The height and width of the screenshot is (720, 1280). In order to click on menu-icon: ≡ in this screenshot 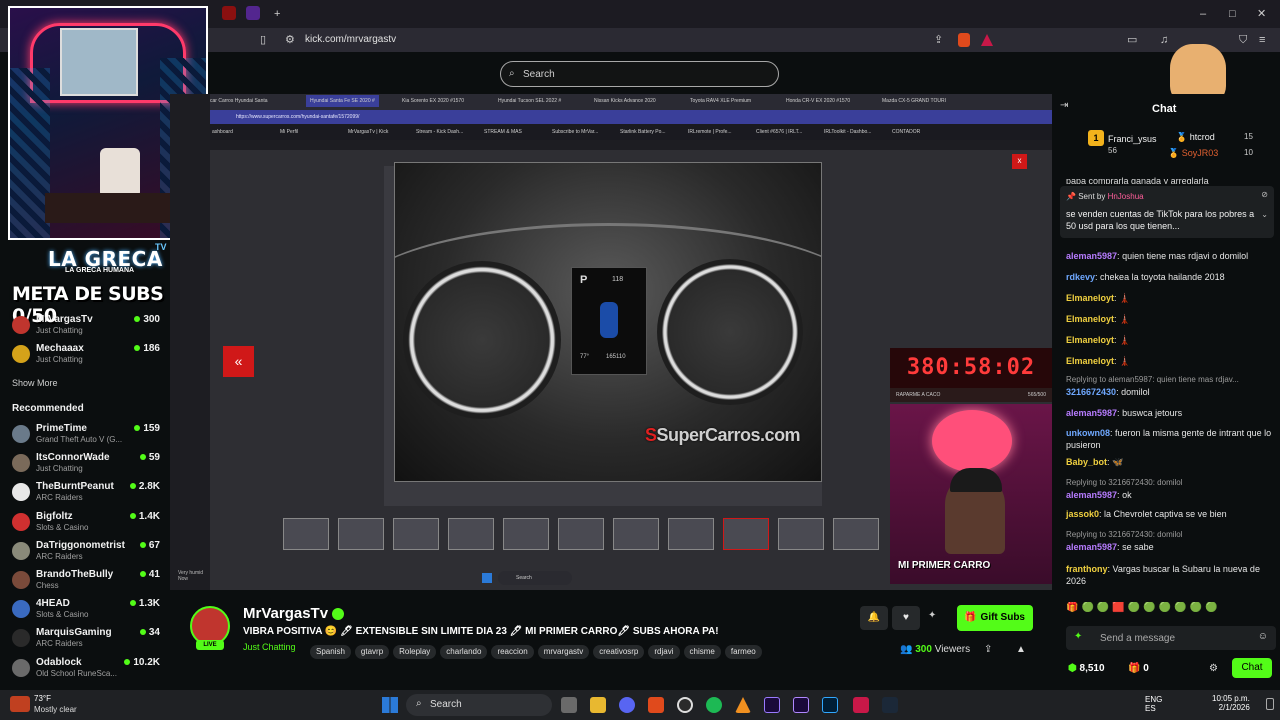, I will do `click(1262, 40)`.